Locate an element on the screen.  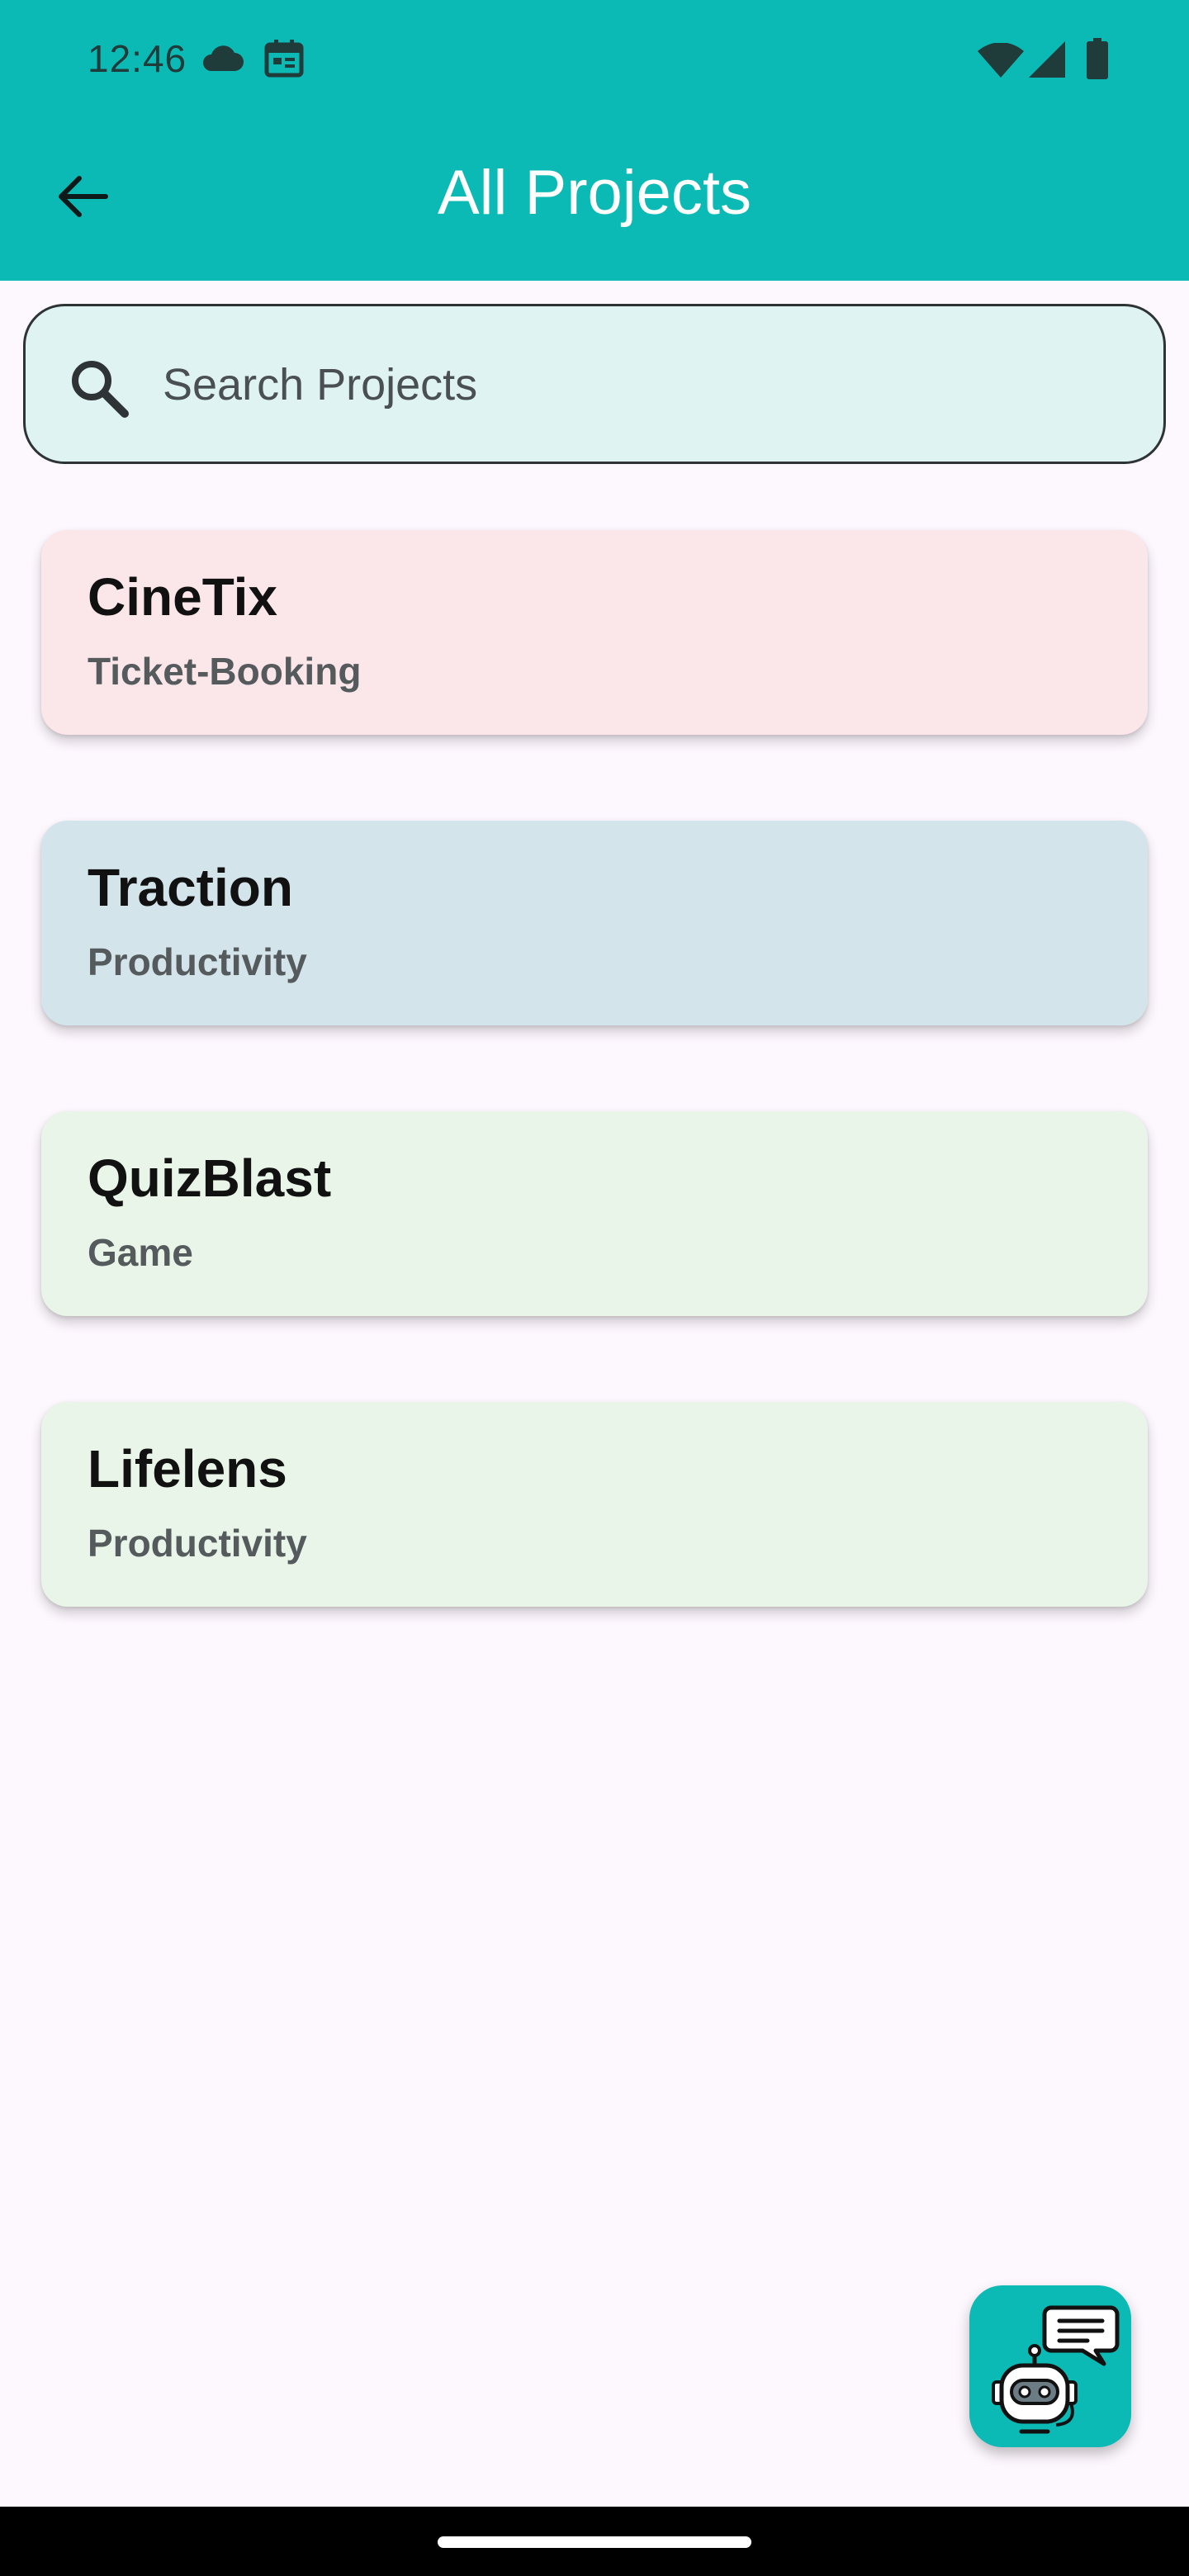
status-time: 12:46 is located at coordinates (137, 58).